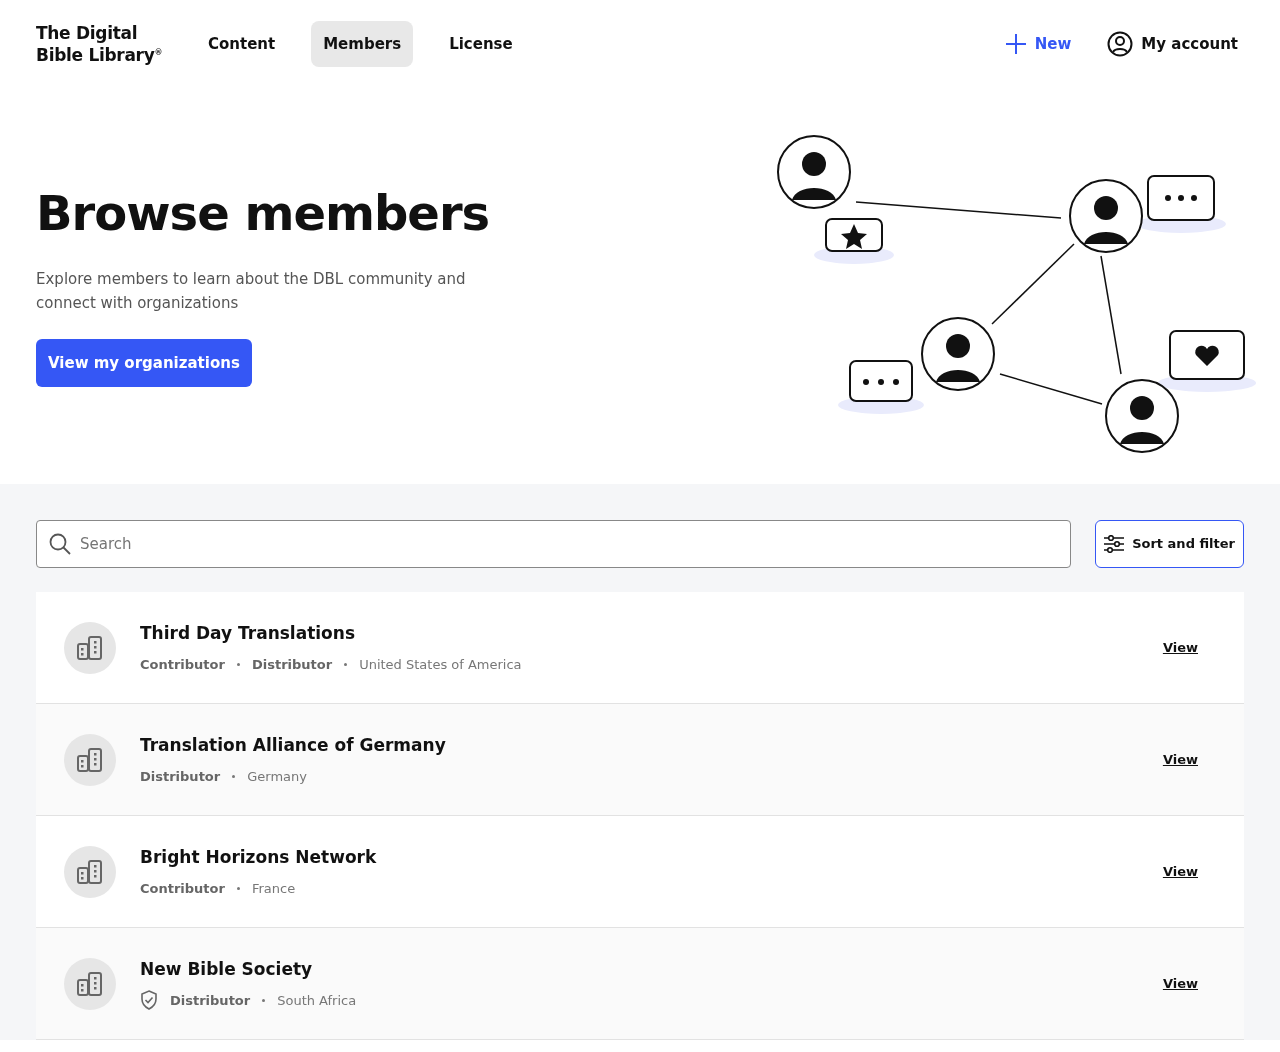 The image size is (1280, 1052). Describe the element at coordinates (242, 44) in the screenshot. I see `nav-tab: Content` at that location.